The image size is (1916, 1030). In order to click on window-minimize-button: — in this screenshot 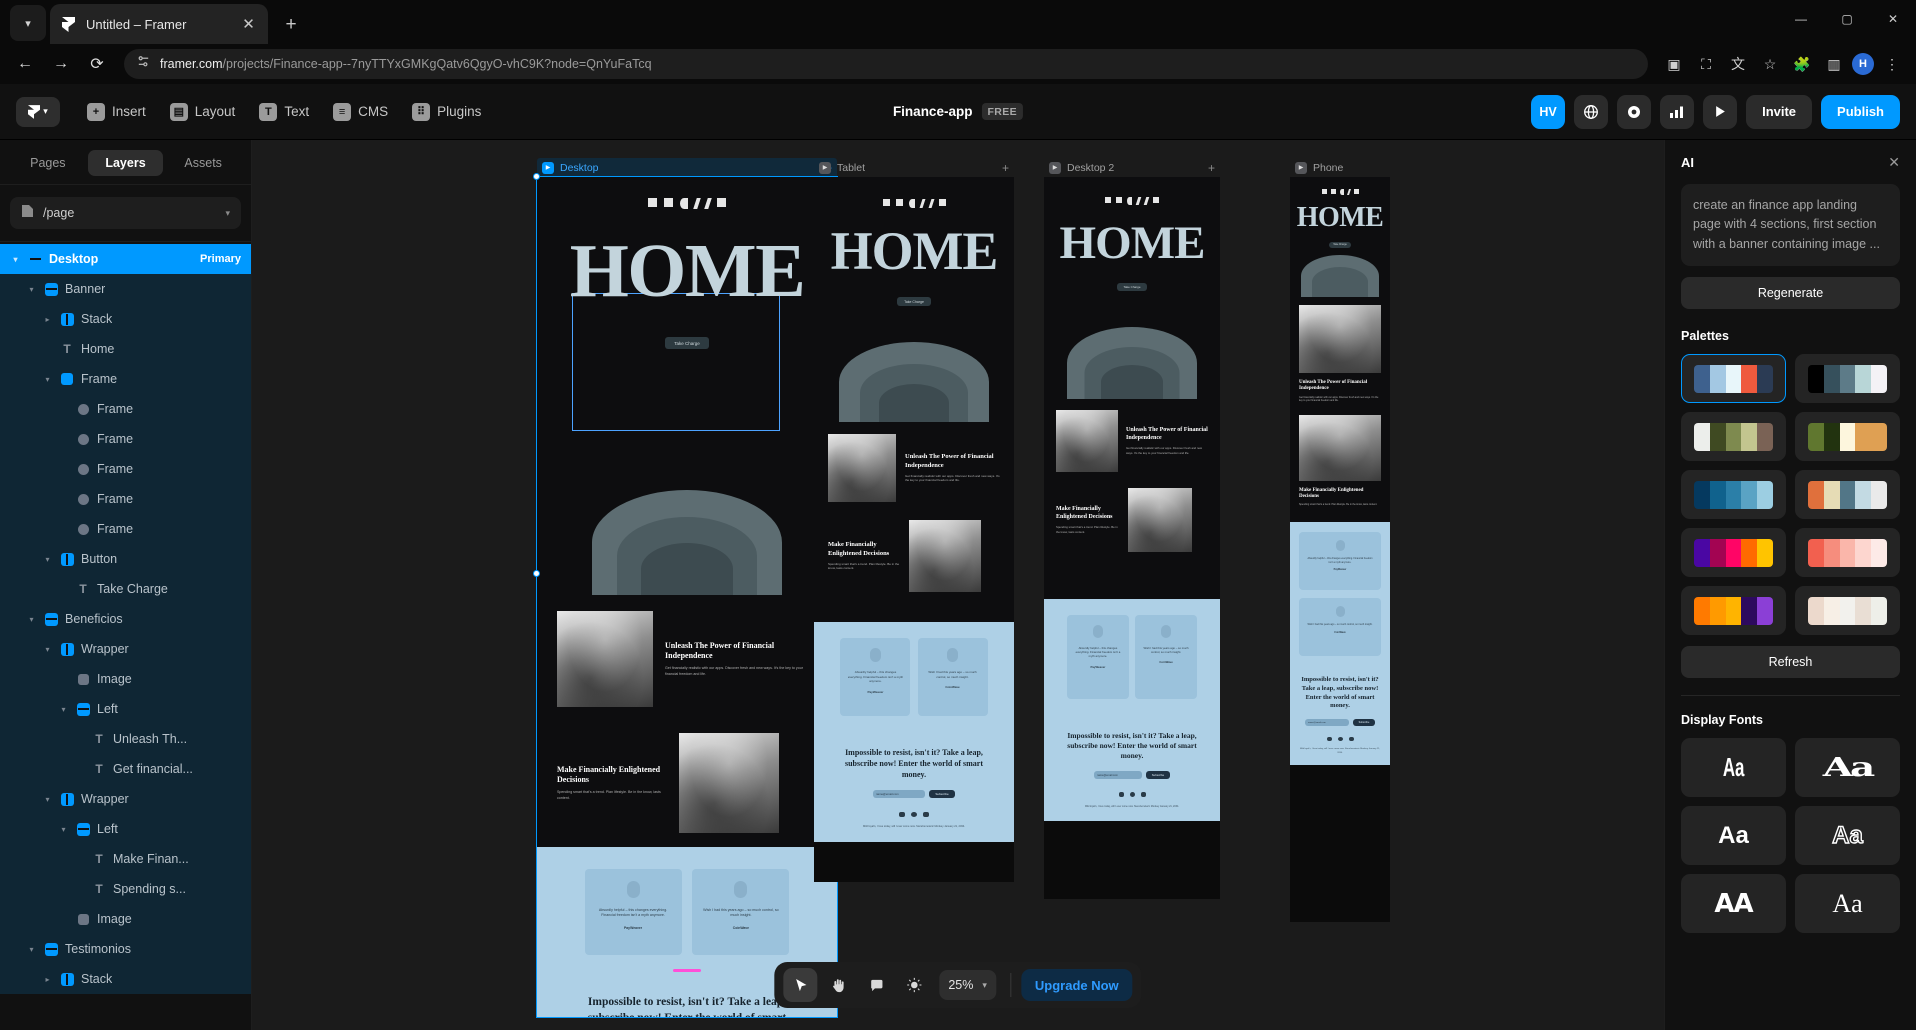, I will do `click(1801, 19)`.